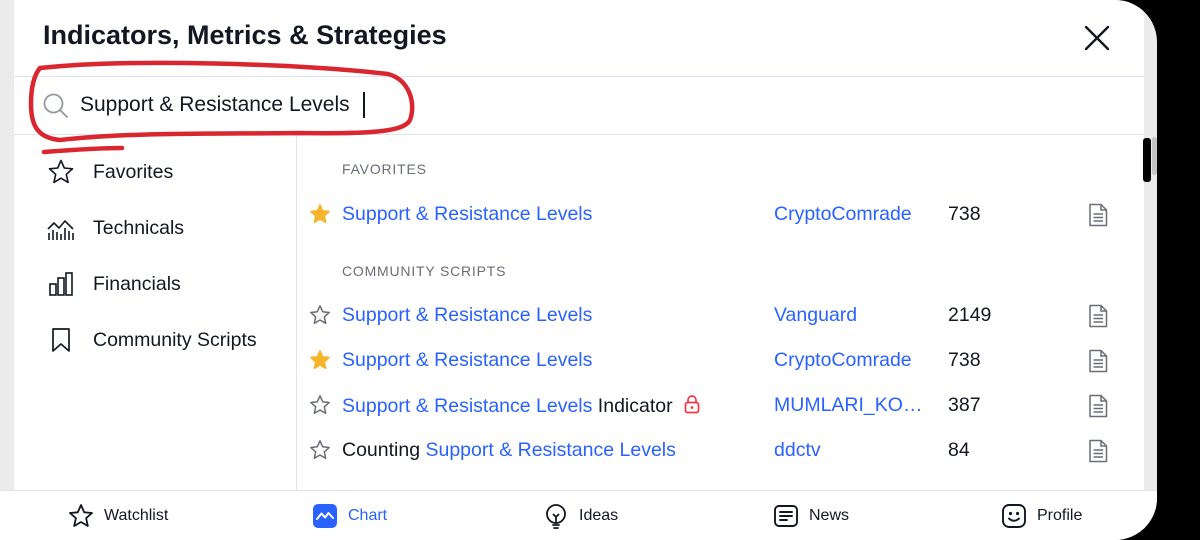 This screenshot has height=540, width=1200. What do you see at coordinates (139, 227) in the screenshot?
I see `sidebar-item-label: Technicals` at bounding box center [139, 227].